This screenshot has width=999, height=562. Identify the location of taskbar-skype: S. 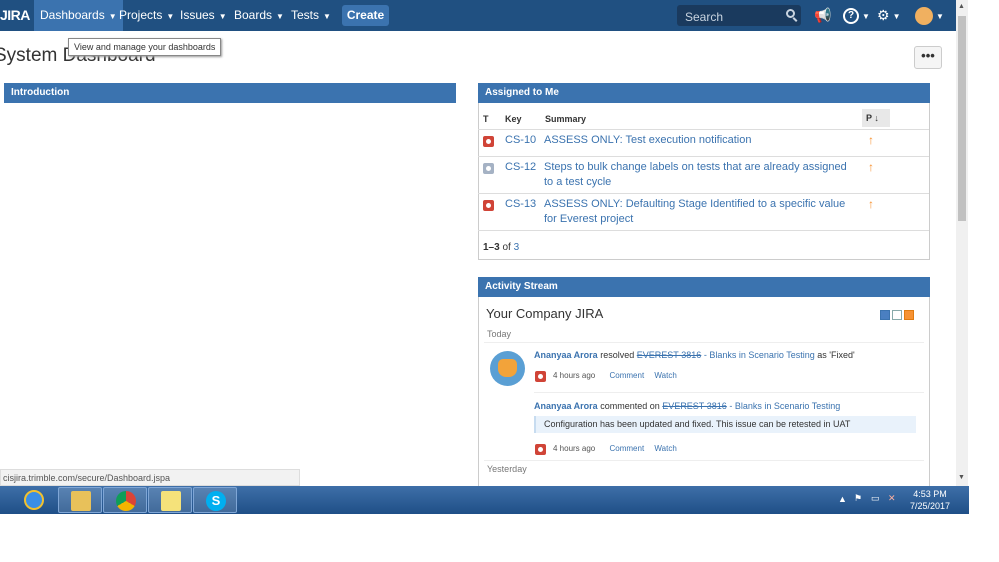
(215, 500).